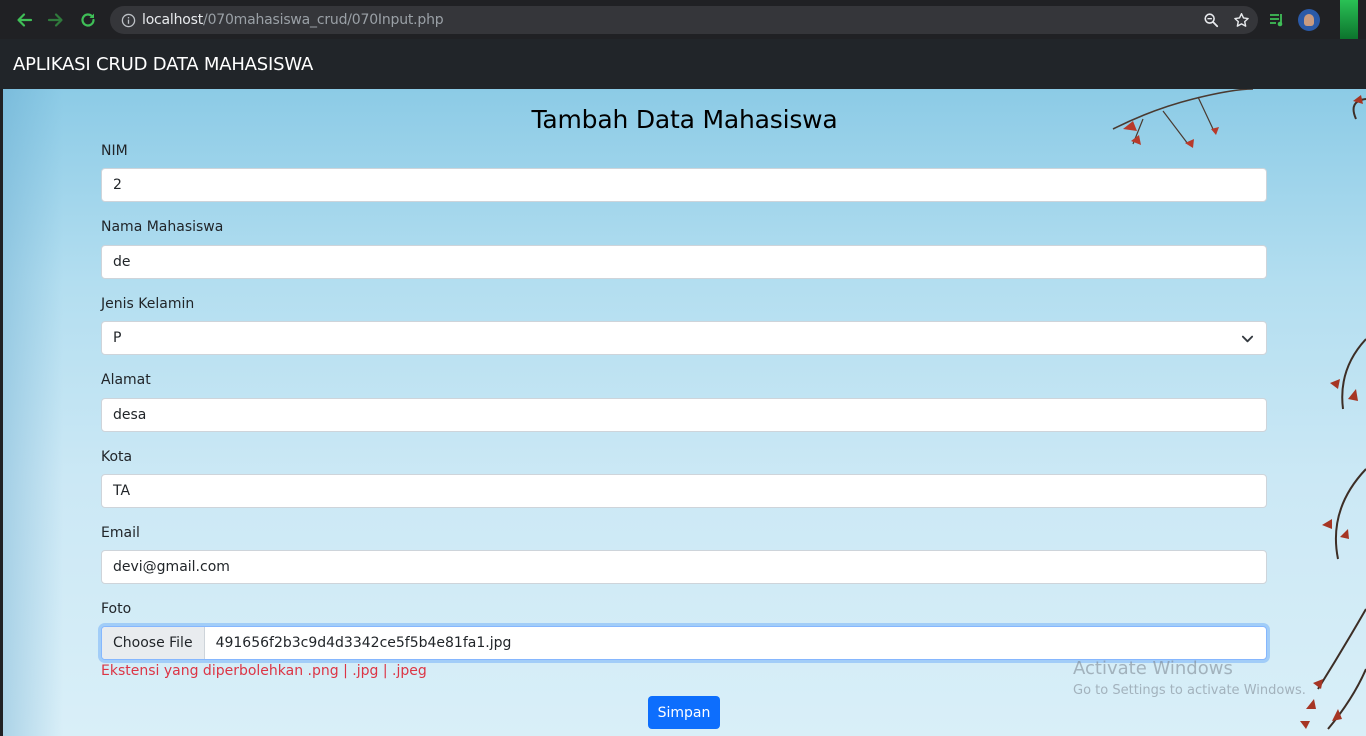  I want to click on kota-input: TA, so click(684, 491).